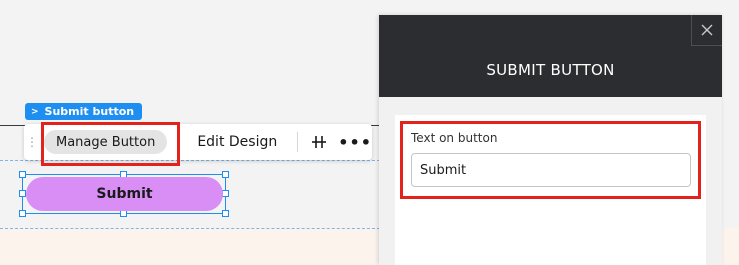 The height and width of the screenshot is (265, 739). What do you see at coordinates (225, 213) in the screenshot?
I see `resize-handle-bottom-right` at bounding box center [225, 213].